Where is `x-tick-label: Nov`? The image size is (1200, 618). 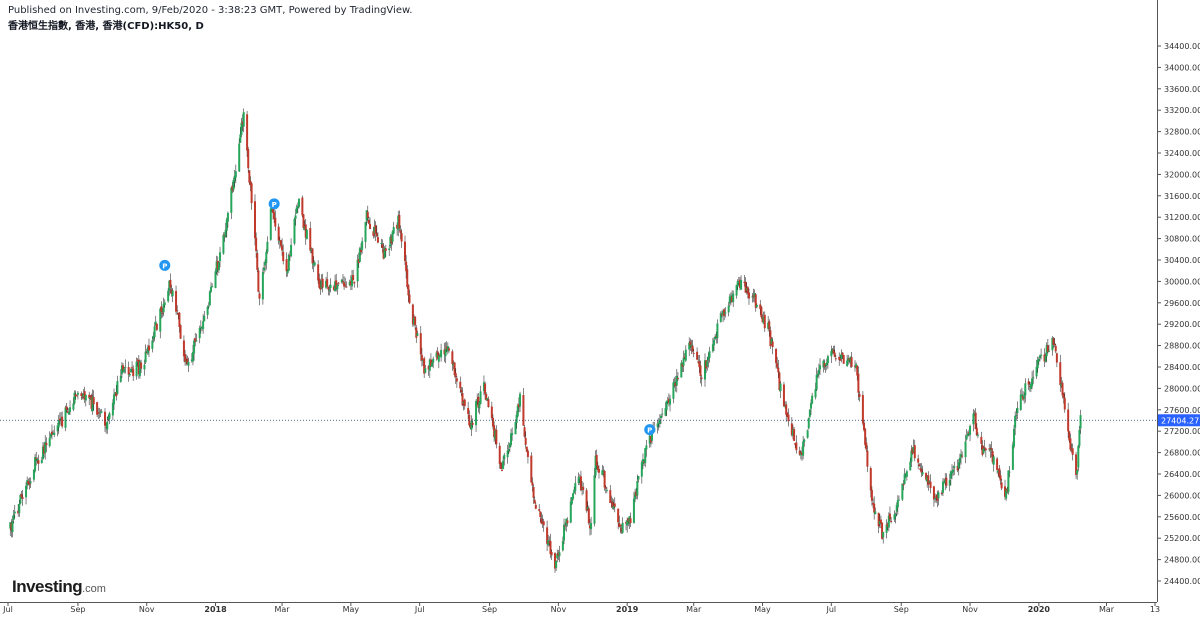
x-tick-label: Nov is located at coordinates (970, 609).